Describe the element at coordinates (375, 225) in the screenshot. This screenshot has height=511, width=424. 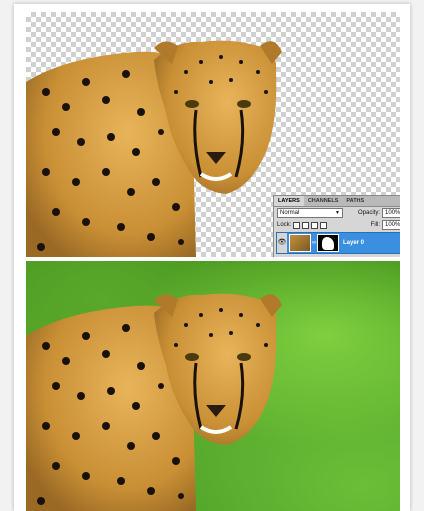
I see `fill-label: Fill:` at that location.